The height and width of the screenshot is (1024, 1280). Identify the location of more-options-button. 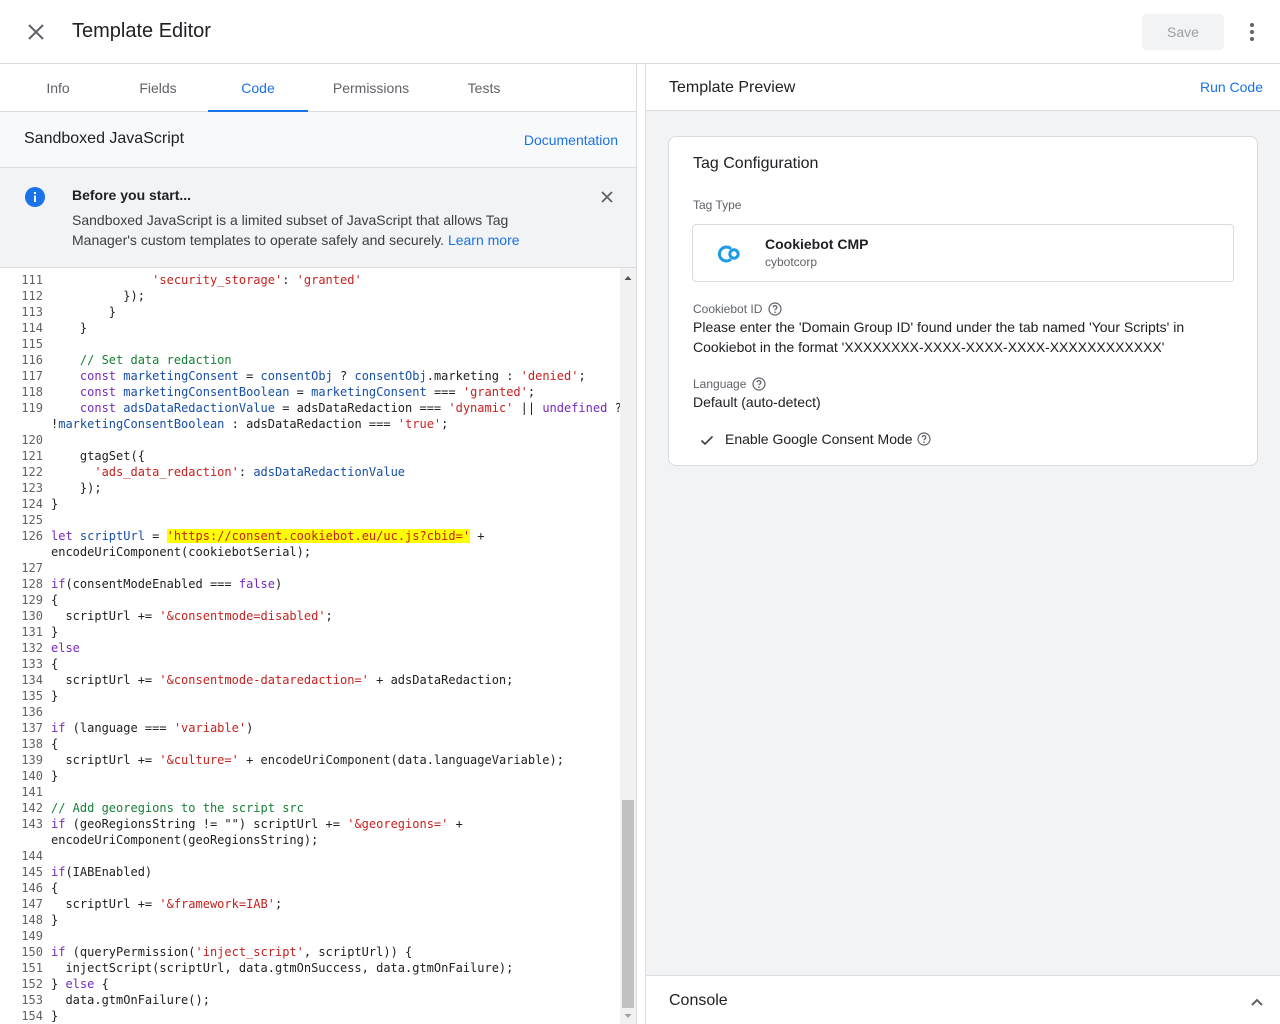
(1252, 32).